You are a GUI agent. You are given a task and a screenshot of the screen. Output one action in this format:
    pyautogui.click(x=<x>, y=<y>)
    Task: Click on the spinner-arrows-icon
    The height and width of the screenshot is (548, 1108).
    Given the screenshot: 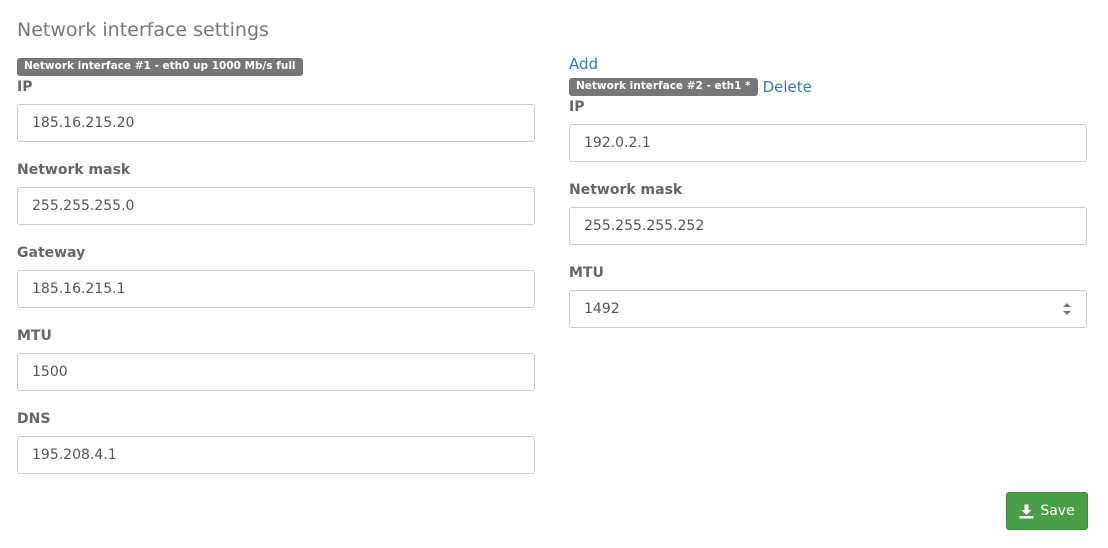 What is the action you would take?
    pyautogui.click(x=1067, y=309)
    